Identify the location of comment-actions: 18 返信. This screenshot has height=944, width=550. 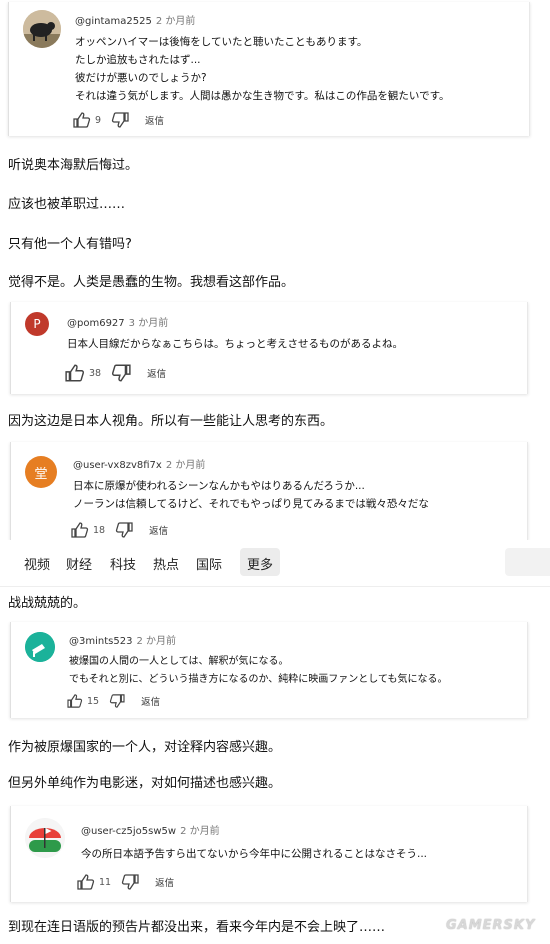
(119, 530).